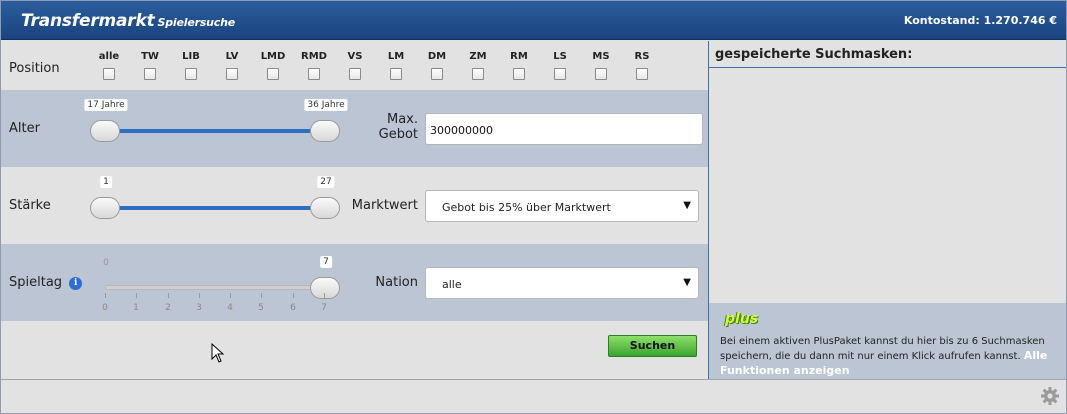  Describe the element at coordinates (216, 120) in the screenshot. I see `age-range-slider: 17 Jahre 36 Jahre` at that location.